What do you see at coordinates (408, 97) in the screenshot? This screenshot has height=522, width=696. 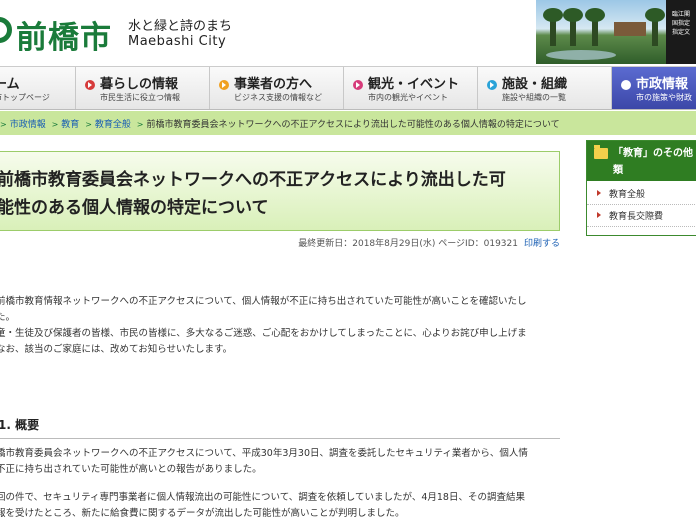 I see `nav-subtitle: 市内の観光やイベント` at bounding box center [408, 97].